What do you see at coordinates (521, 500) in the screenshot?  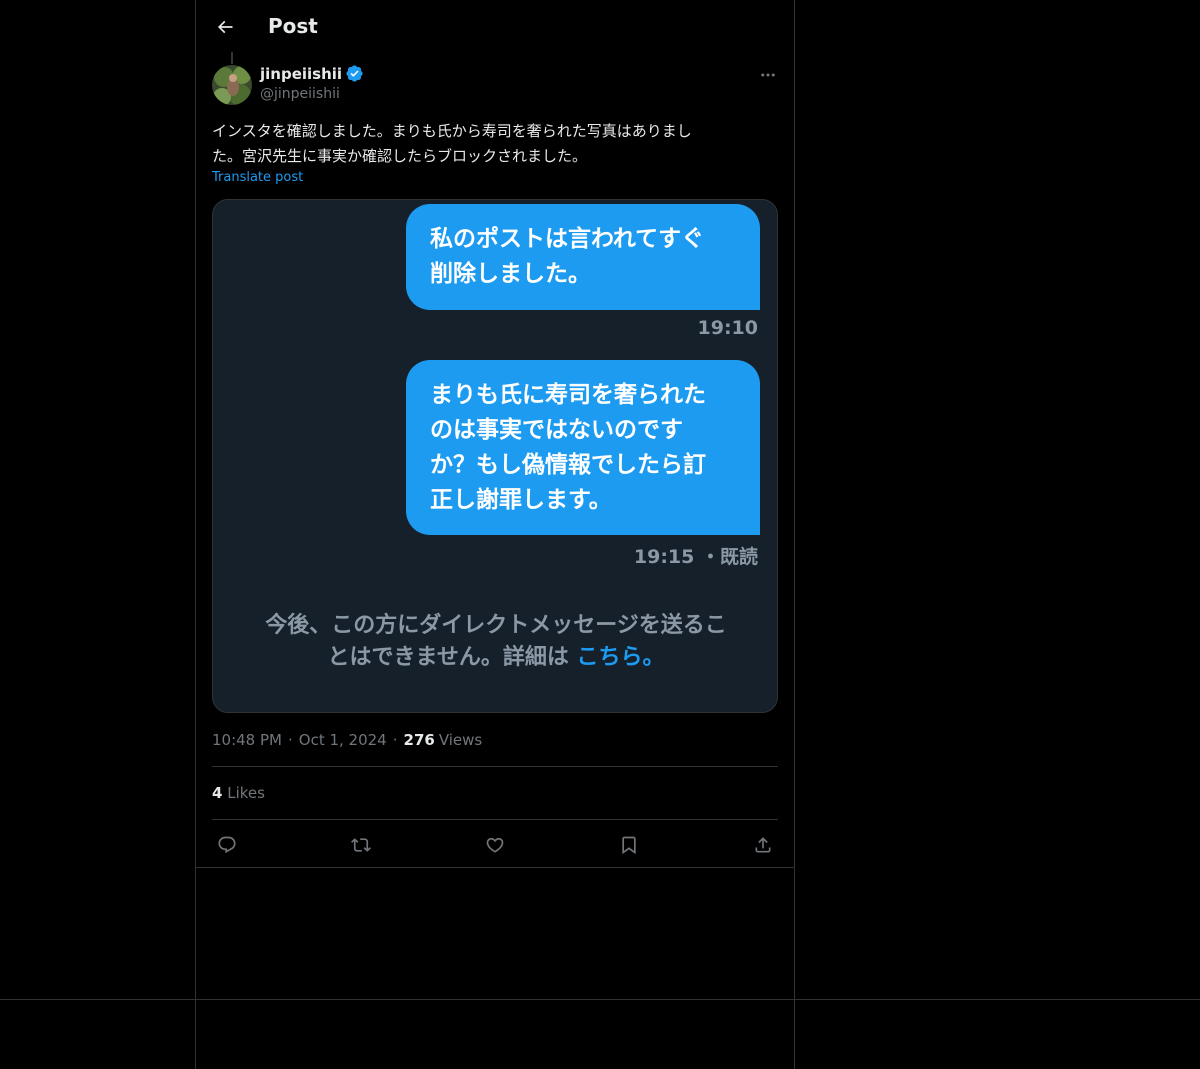 I see `dm-bubble-line: 正し謝罪します。` at bounding box center [521, 500].